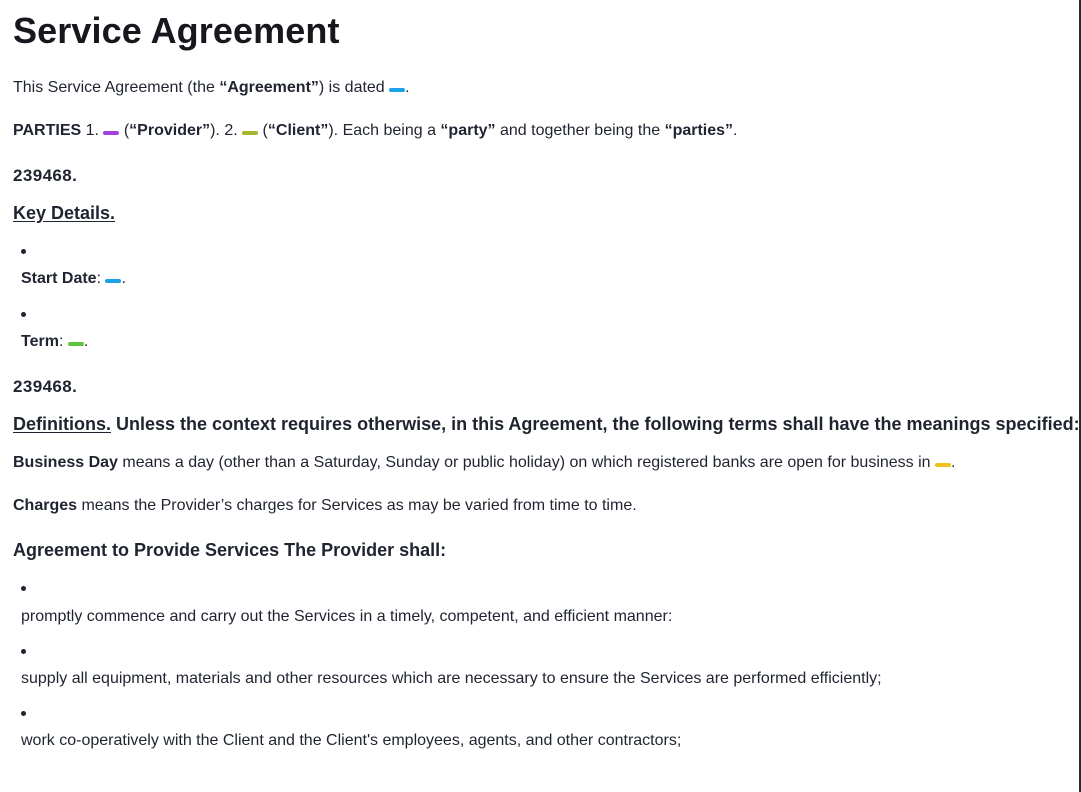 Image resolution: width=1081 pixels, height=792 pixels. Describe the element at coordinates (250, 132) in the screenshot. I see `client-placeholder` at that location.